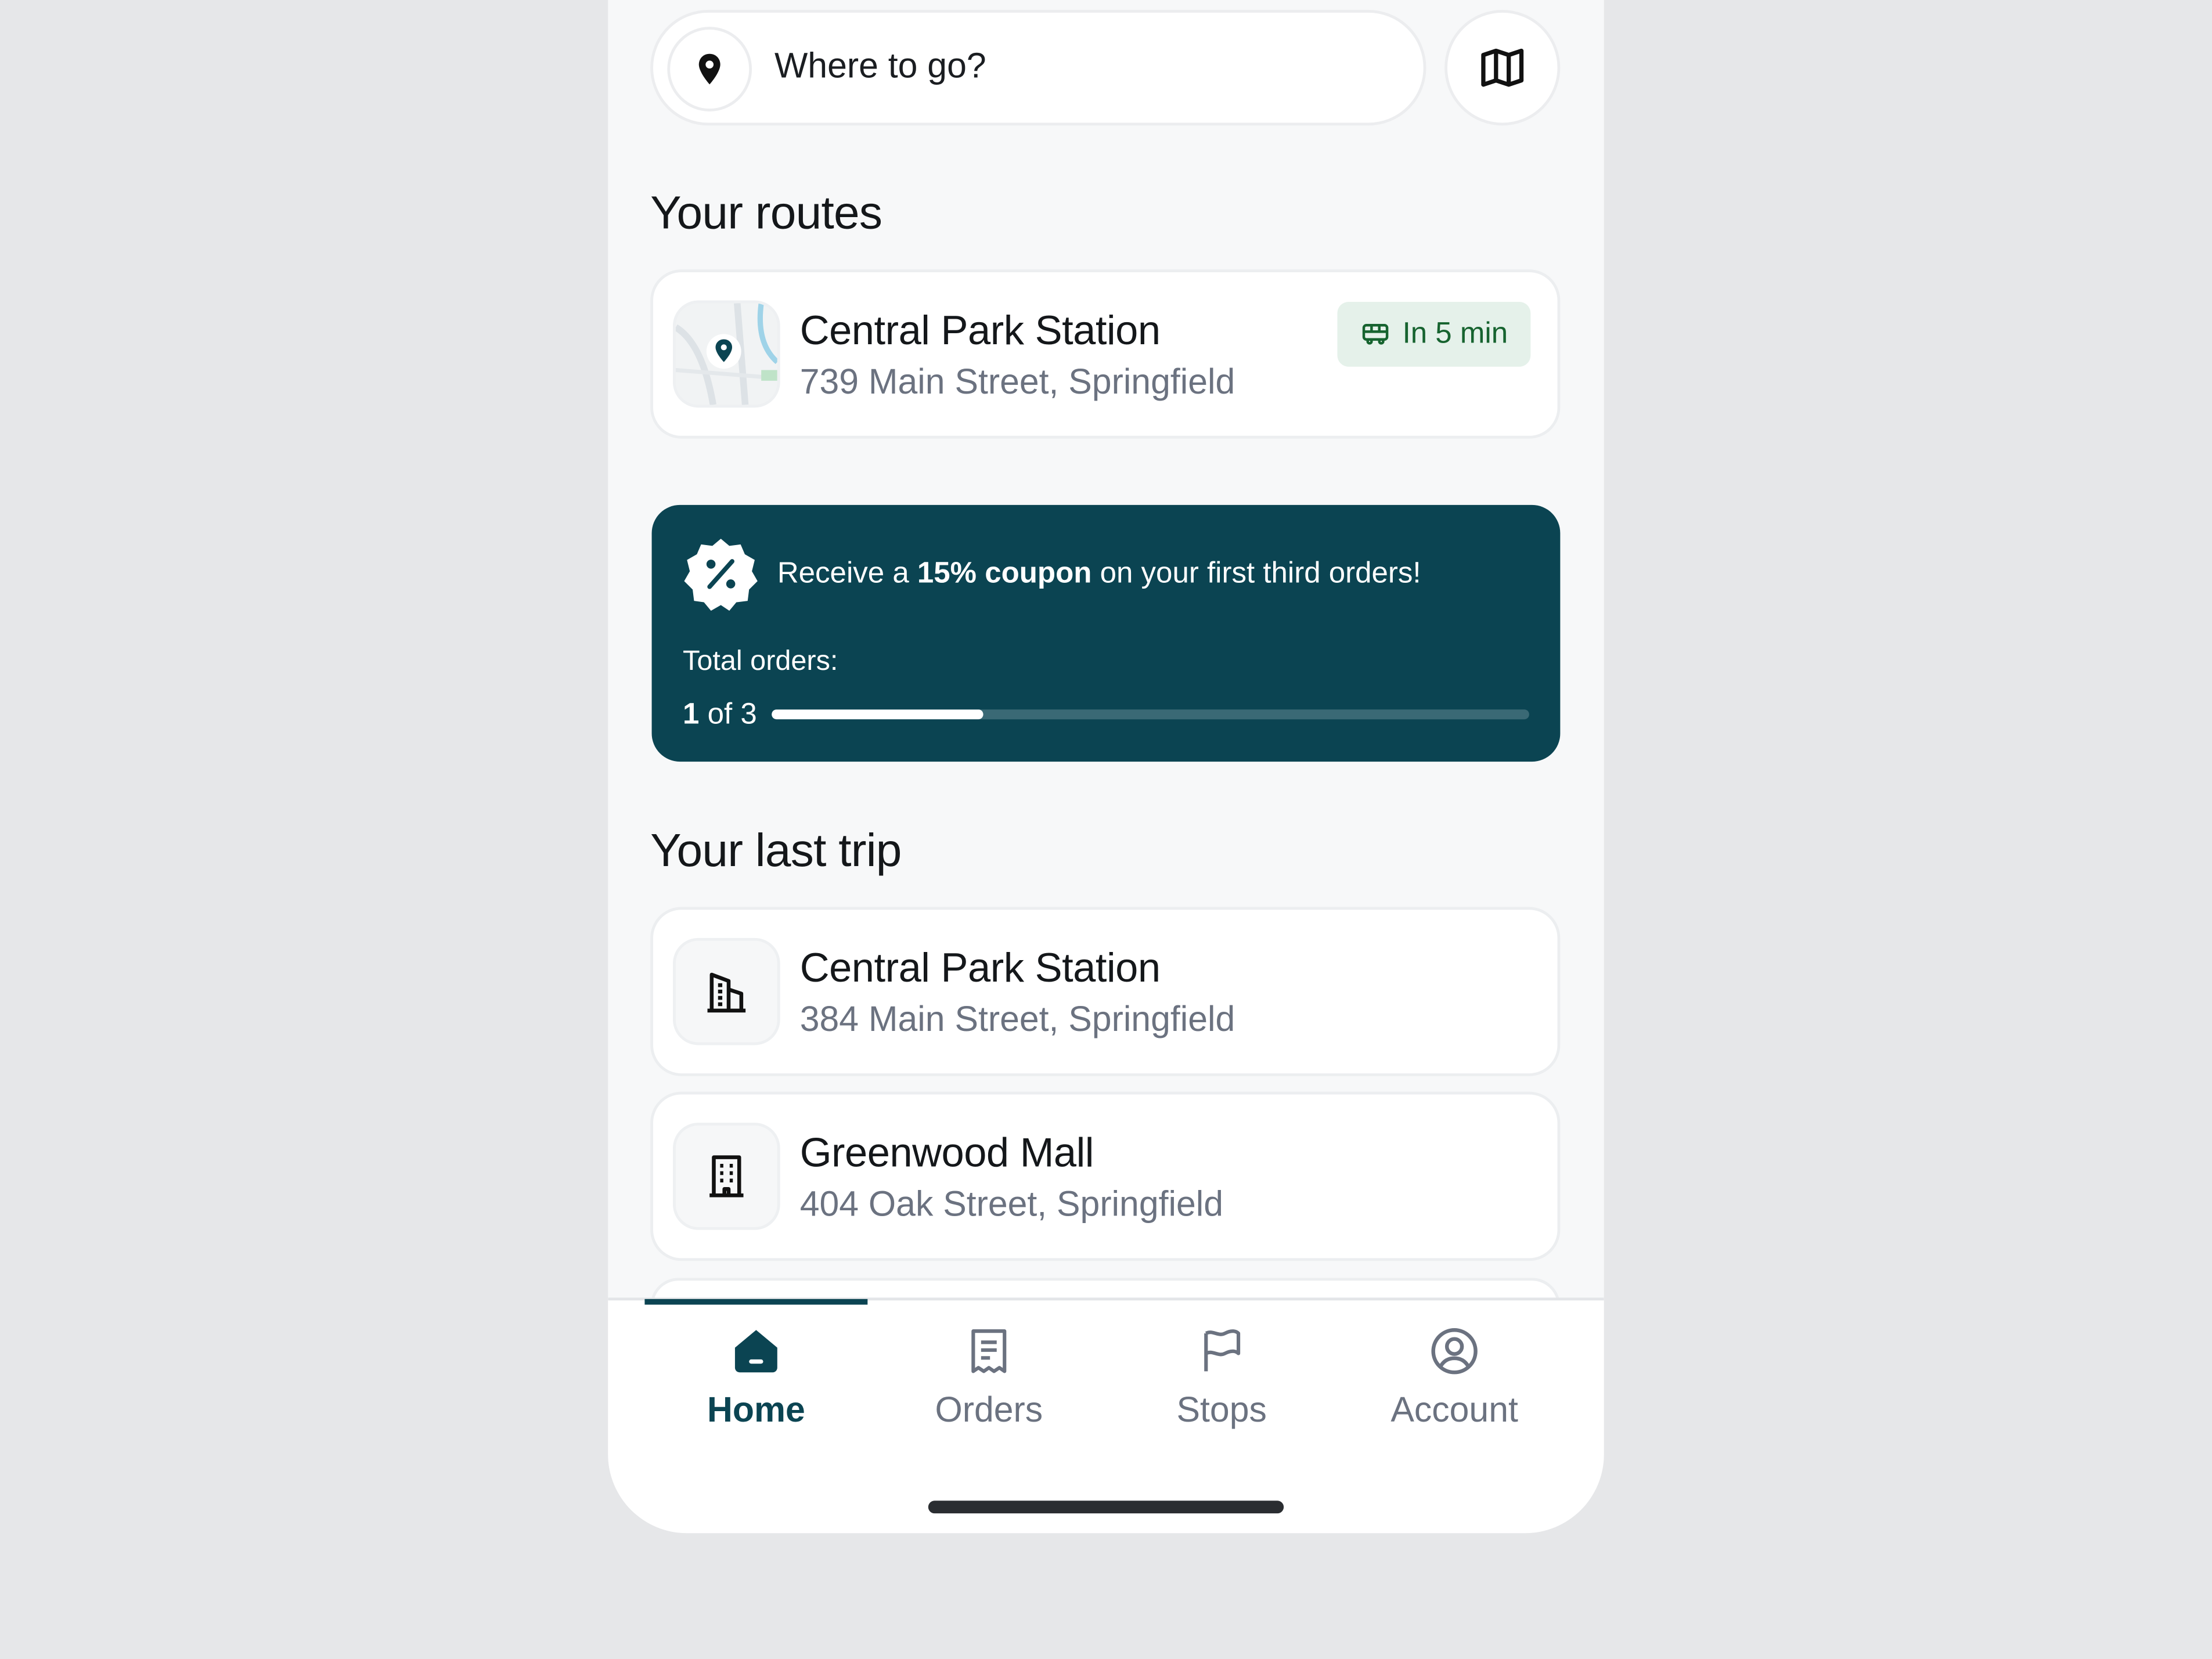 The width and height of the screenshot is (2212, 1659). I want to click on tab-account: Account, so click(1454, 1383).